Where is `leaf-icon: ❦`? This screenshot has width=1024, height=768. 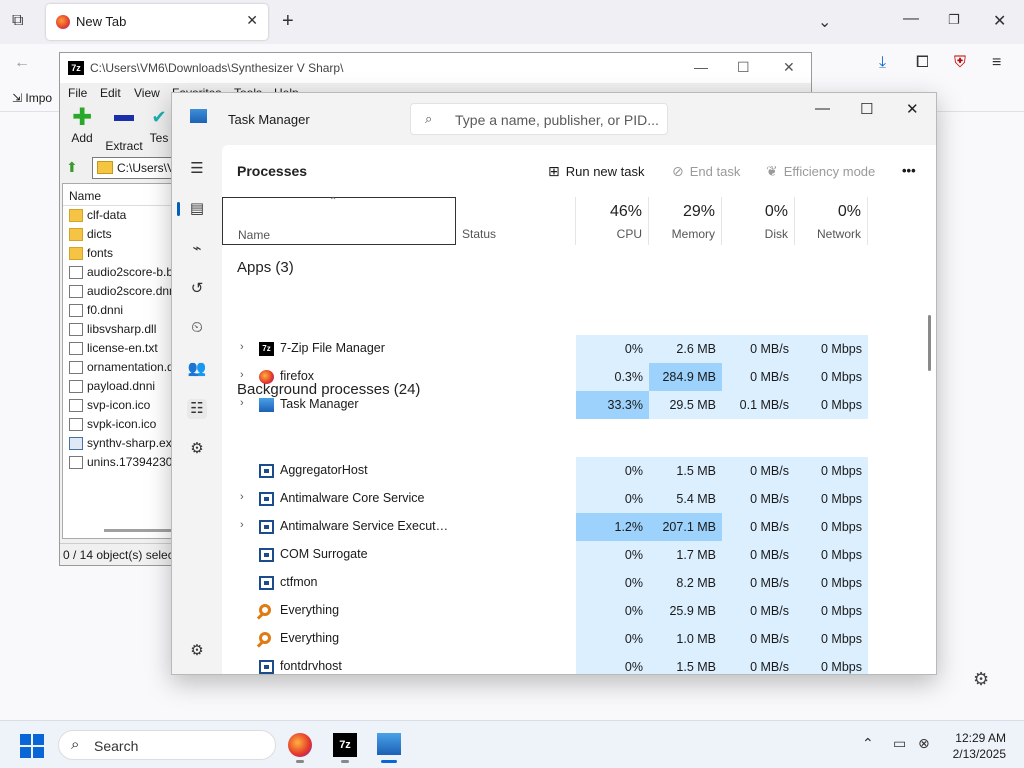
leaf-icon: ❦ is located at coordinates (772, 171).